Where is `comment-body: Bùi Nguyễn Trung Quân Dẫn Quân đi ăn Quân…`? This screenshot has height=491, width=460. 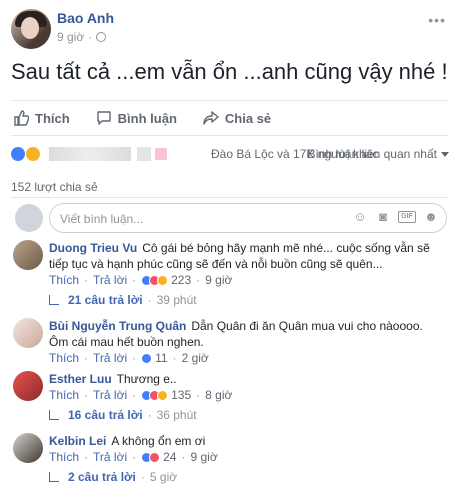 comment-body: Bùi Nguyễn Trung Quân Dẫn Quân đi ăn Quân… is located at coordinates (247, 334).